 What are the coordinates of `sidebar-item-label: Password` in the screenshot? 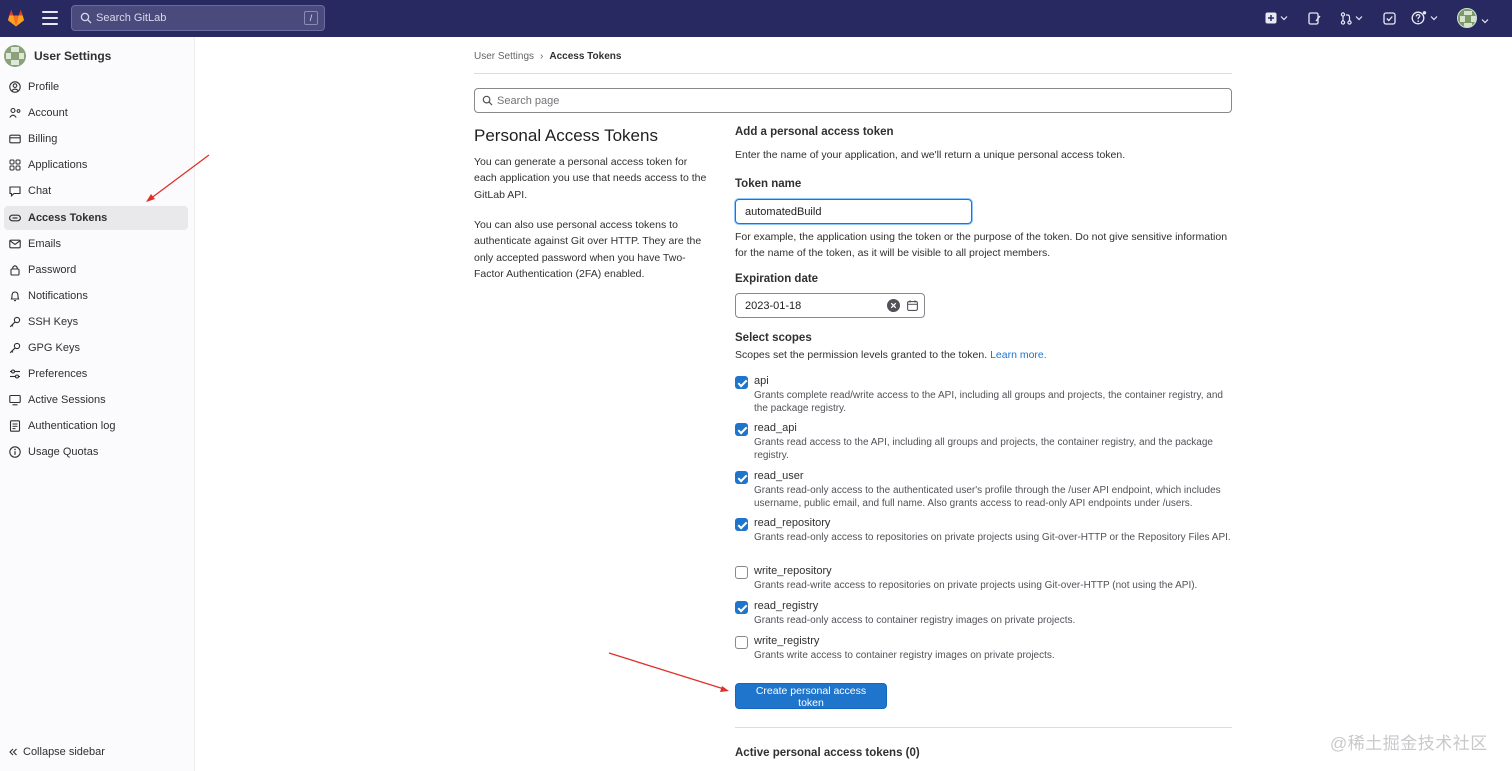 It's located at (52, 269).